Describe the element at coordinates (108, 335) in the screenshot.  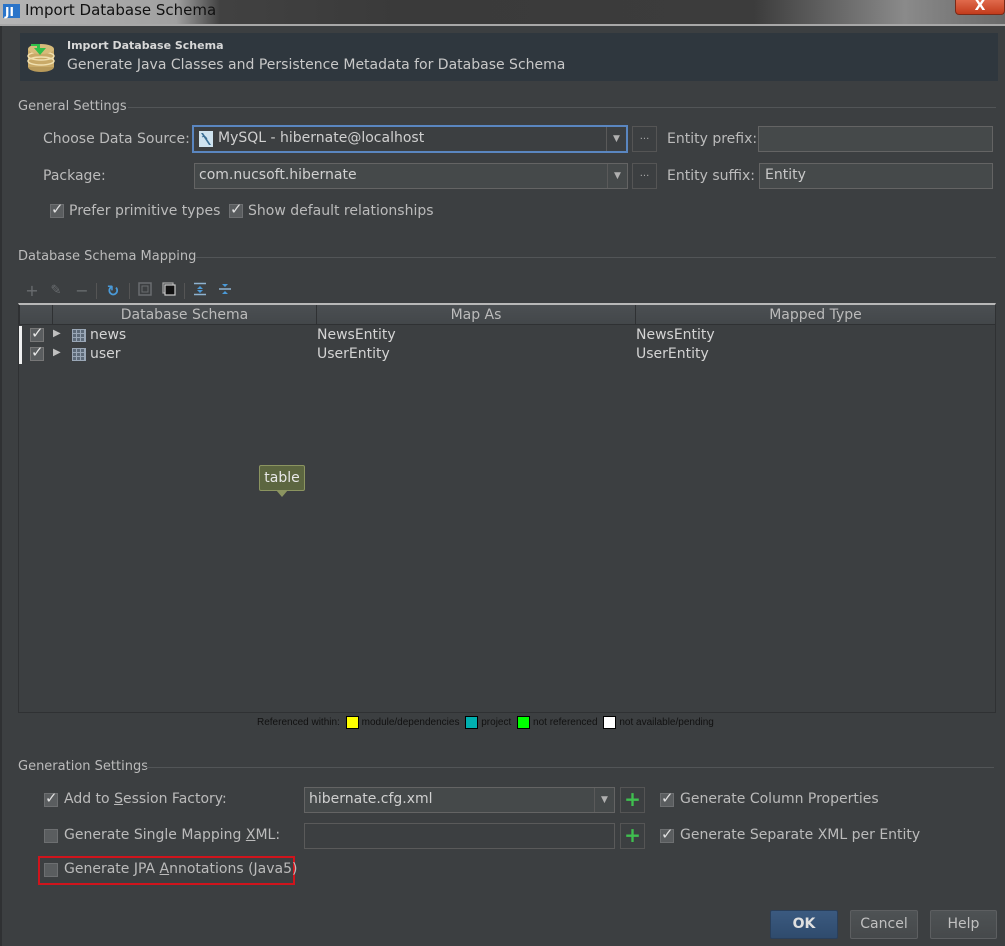
I see `row-schema-name: news` at that location.